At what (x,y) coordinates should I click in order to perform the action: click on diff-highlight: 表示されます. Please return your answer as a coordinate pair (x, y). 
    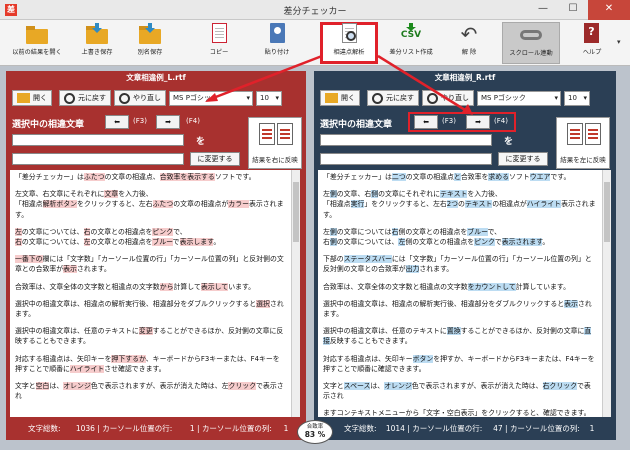
    Looking at the image, I should click on (522, 242).